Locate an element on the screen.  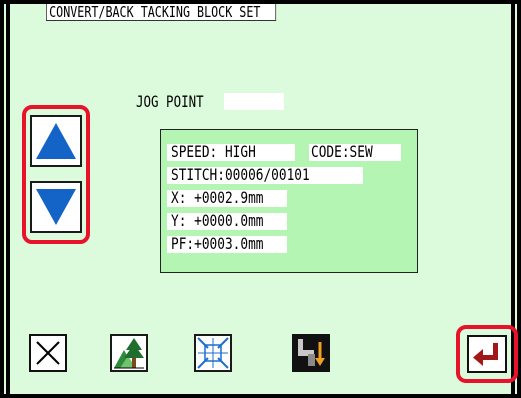
jog-point-label: JOG POINT is located at coordinates (170, 101).